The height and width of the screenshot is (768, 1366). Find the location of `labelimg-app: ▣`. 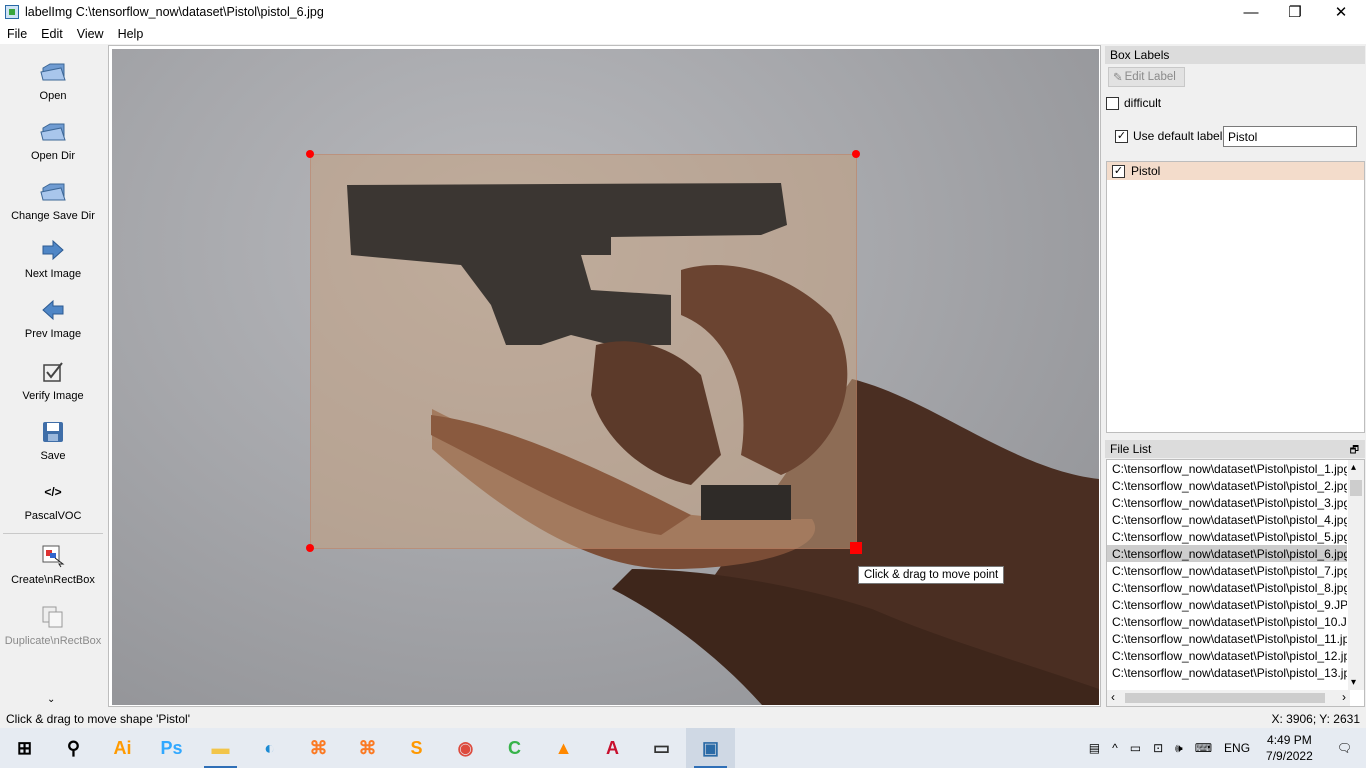

labelimg-app: ▣ is located at coordinates (710, 748).